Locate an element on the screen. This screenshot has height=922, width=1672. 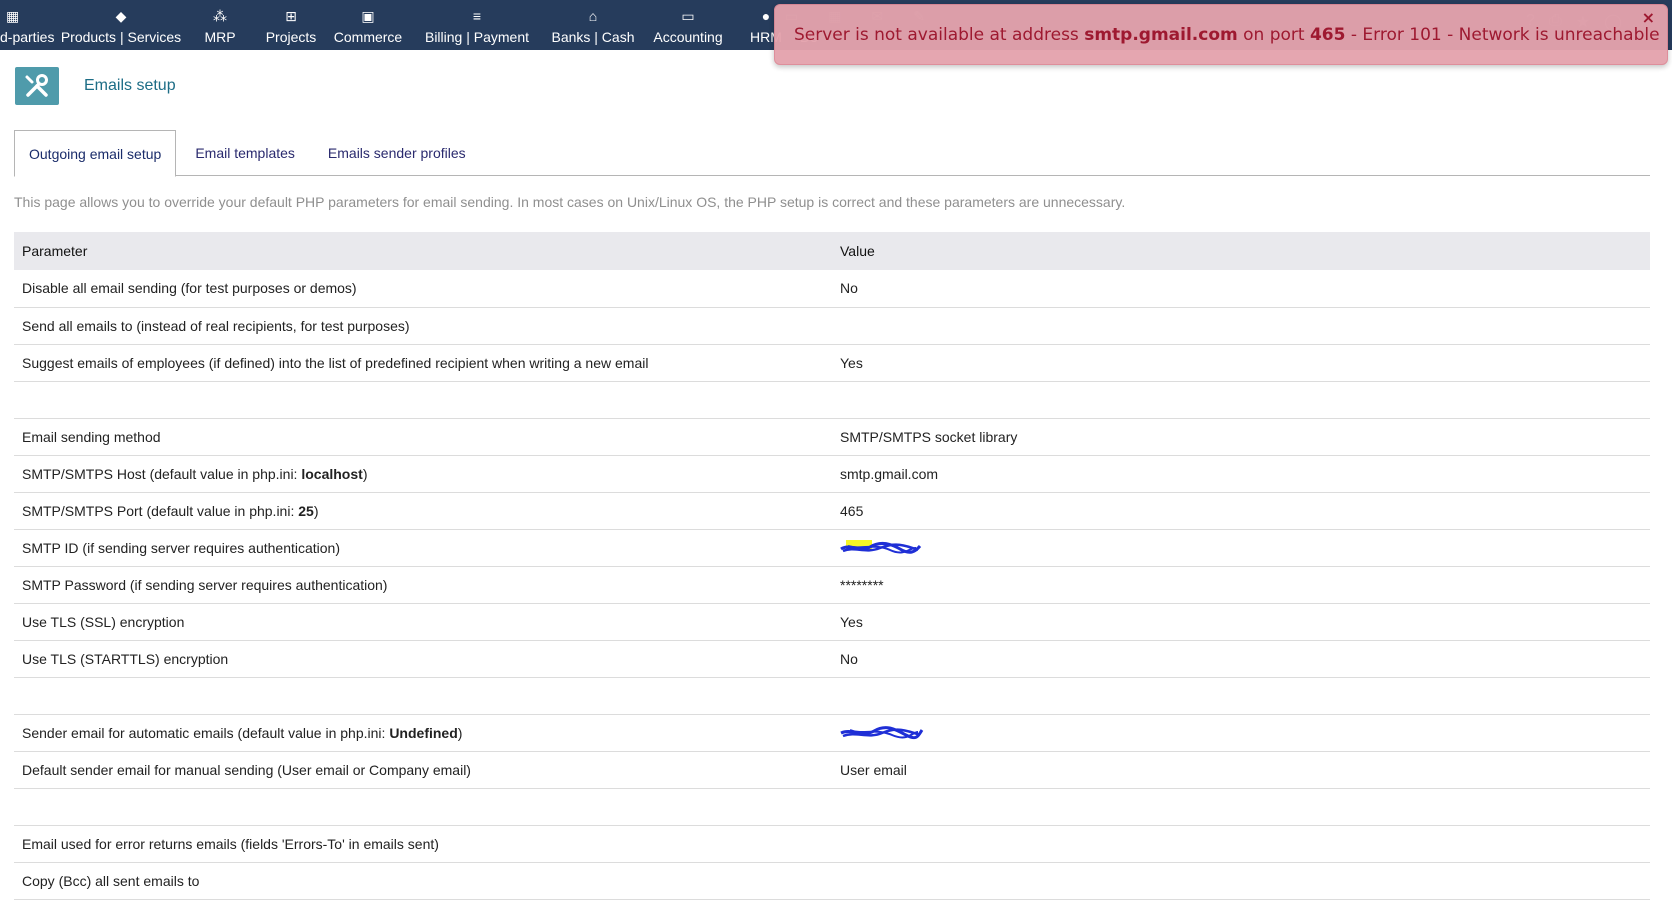
nav-item-products-services: ◆ Products | Services is located at coordinates (121, 25).